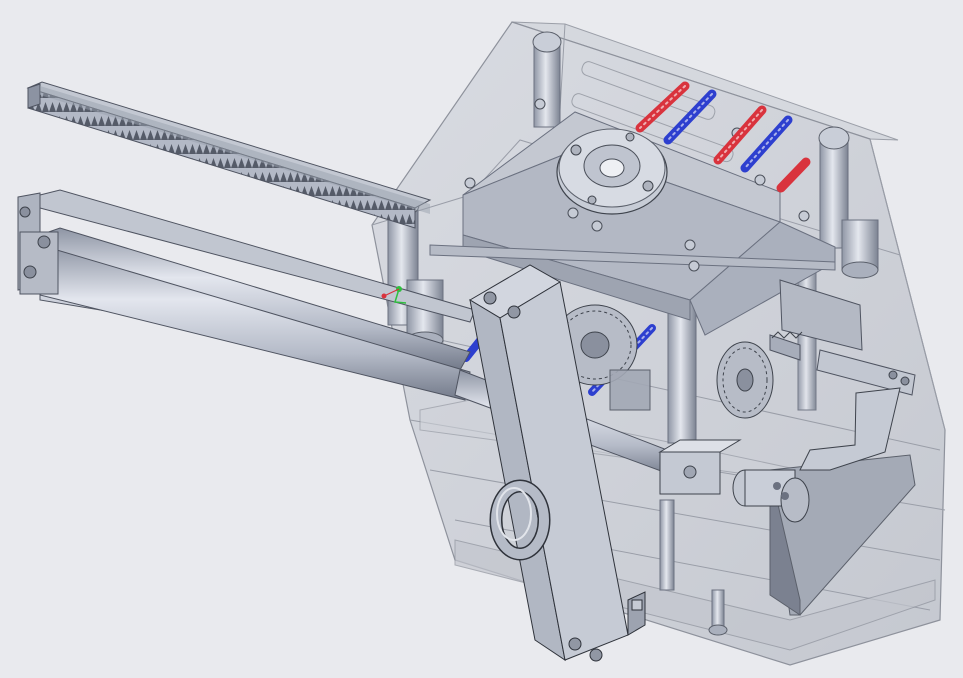  What do you see at coordinates (547, 79) in the screenshot?
I see `guide-pillar` at bounding box center [547, 79].